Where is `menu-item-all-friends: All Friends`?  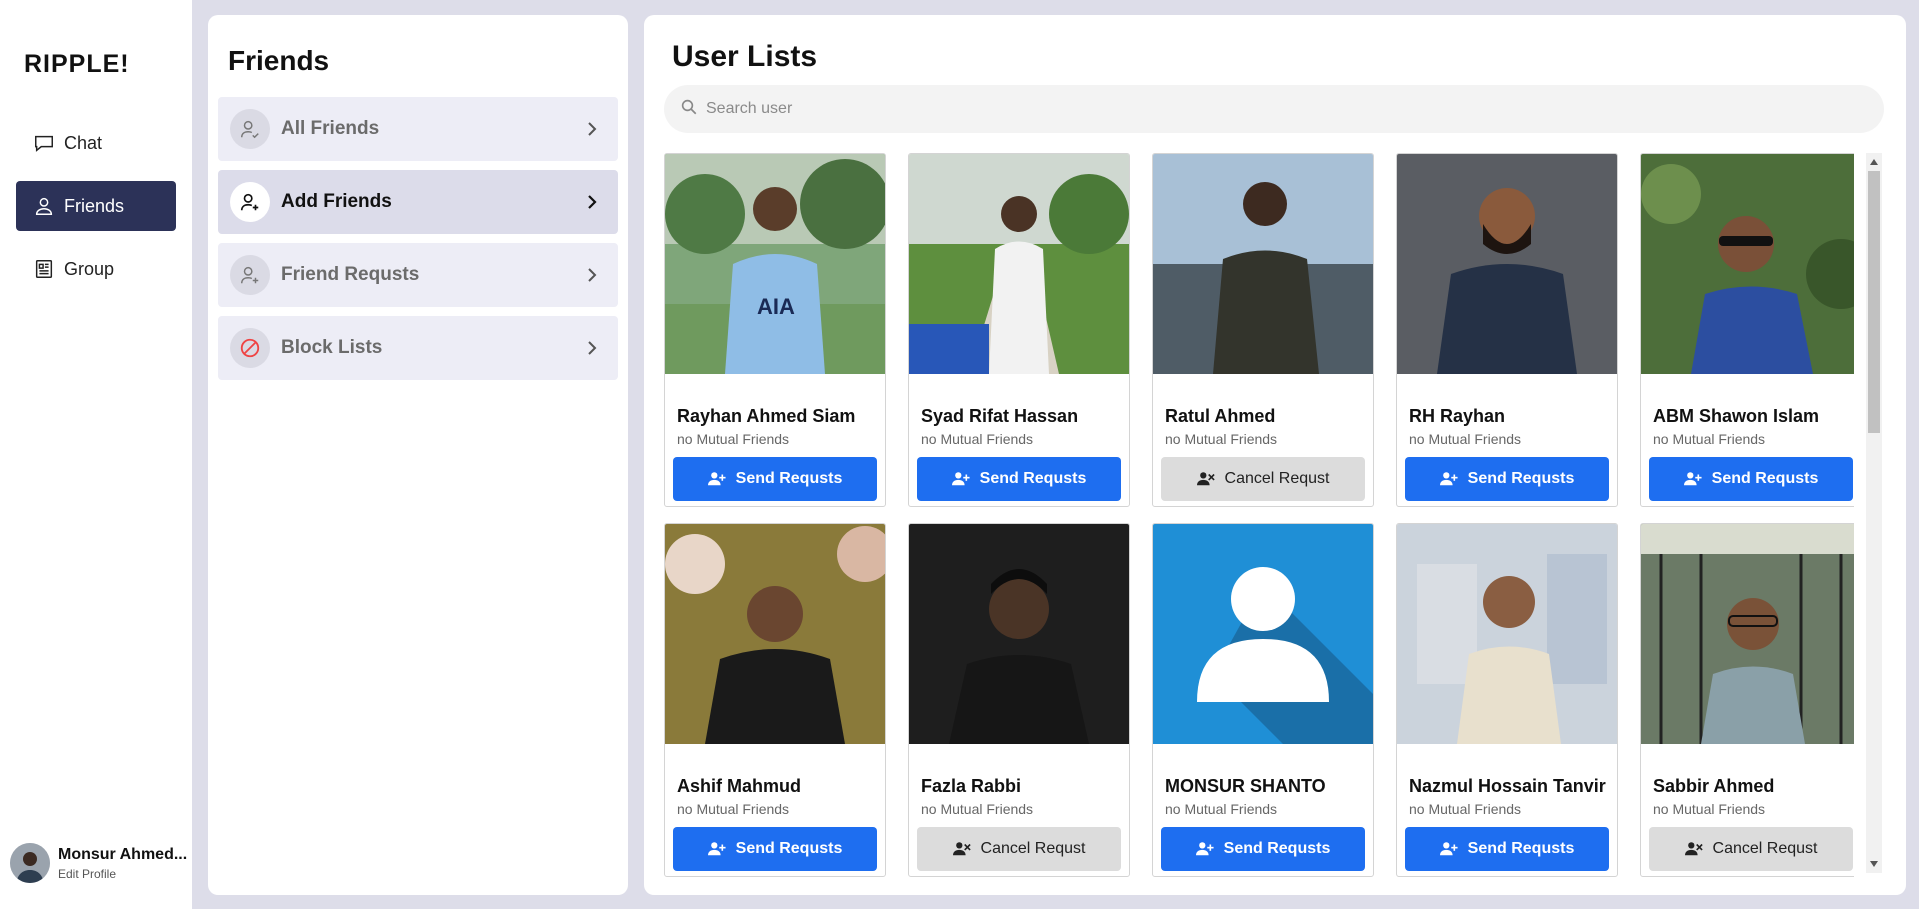 menu-item-all-friends: All Friends is located at coordinates (418, 129).